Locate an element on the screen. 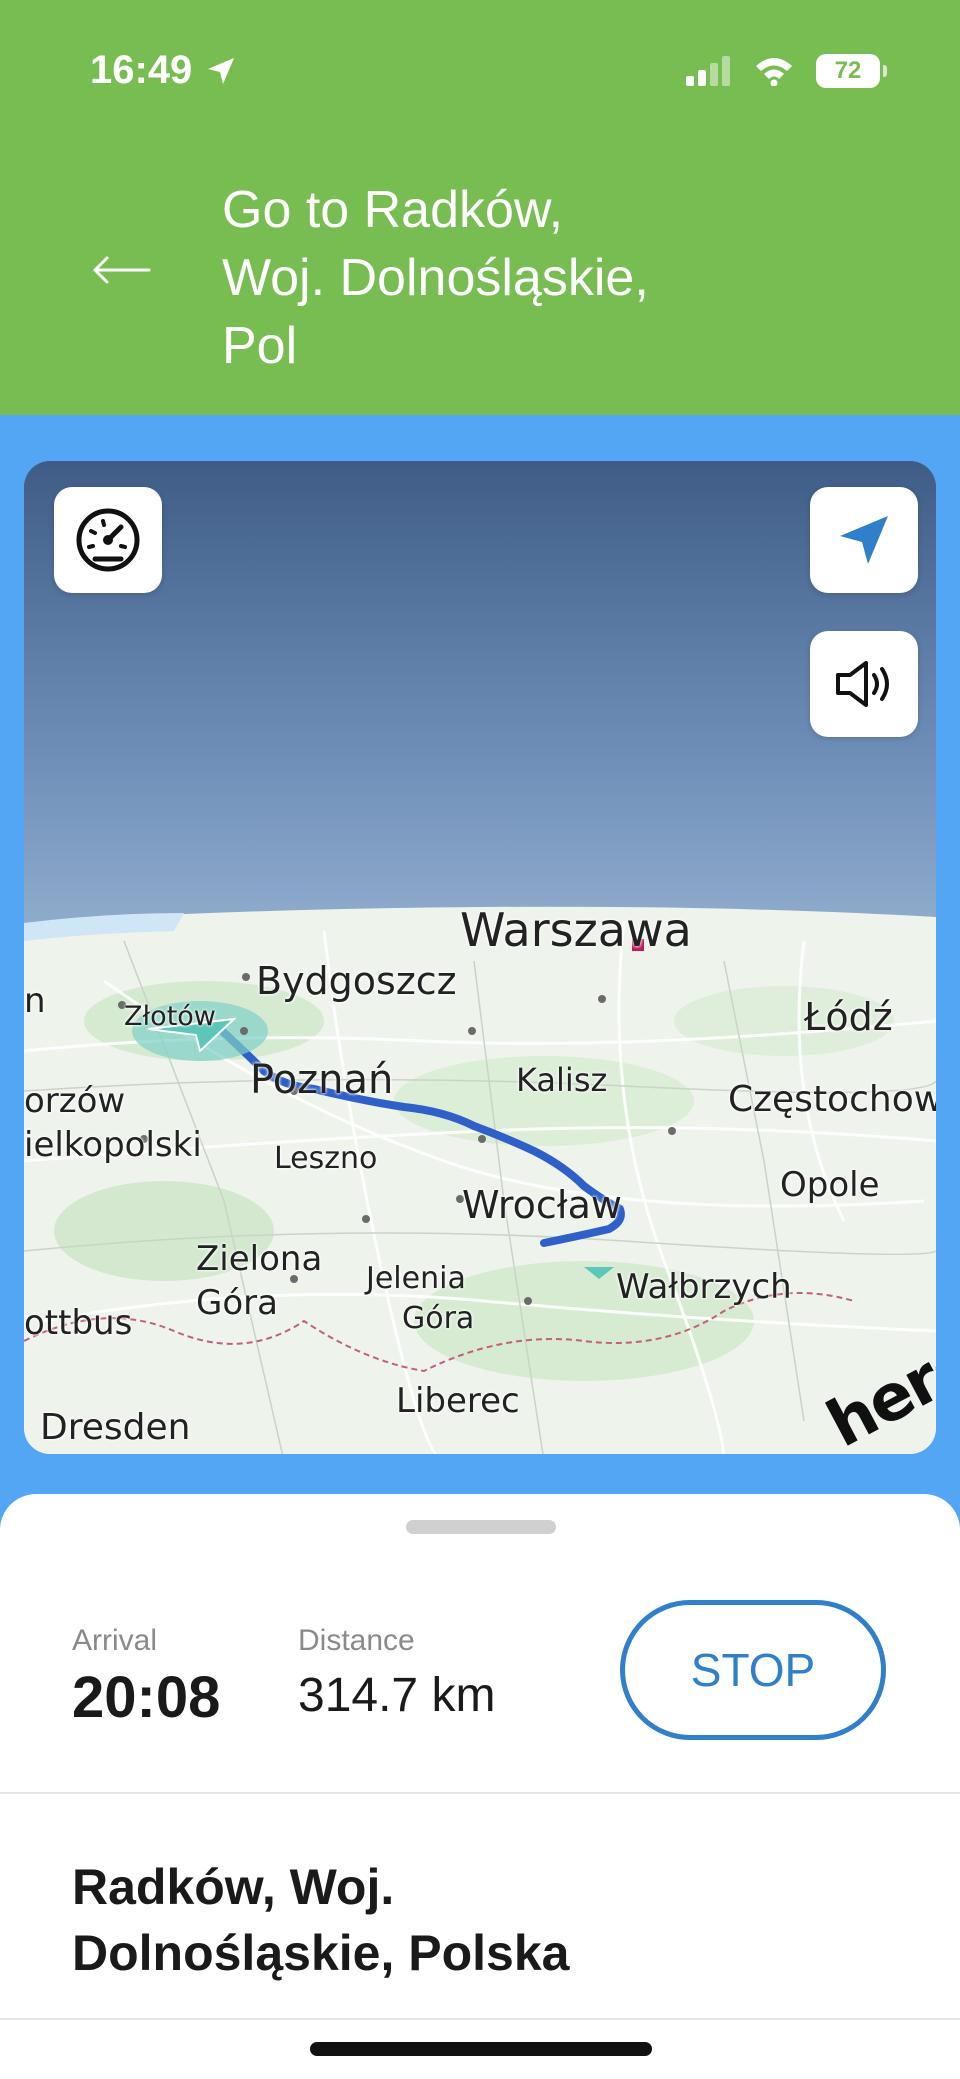  page-title: Go to Radków, Woj. Dolnośląskie, Pol is located at coordinates (542, 278).